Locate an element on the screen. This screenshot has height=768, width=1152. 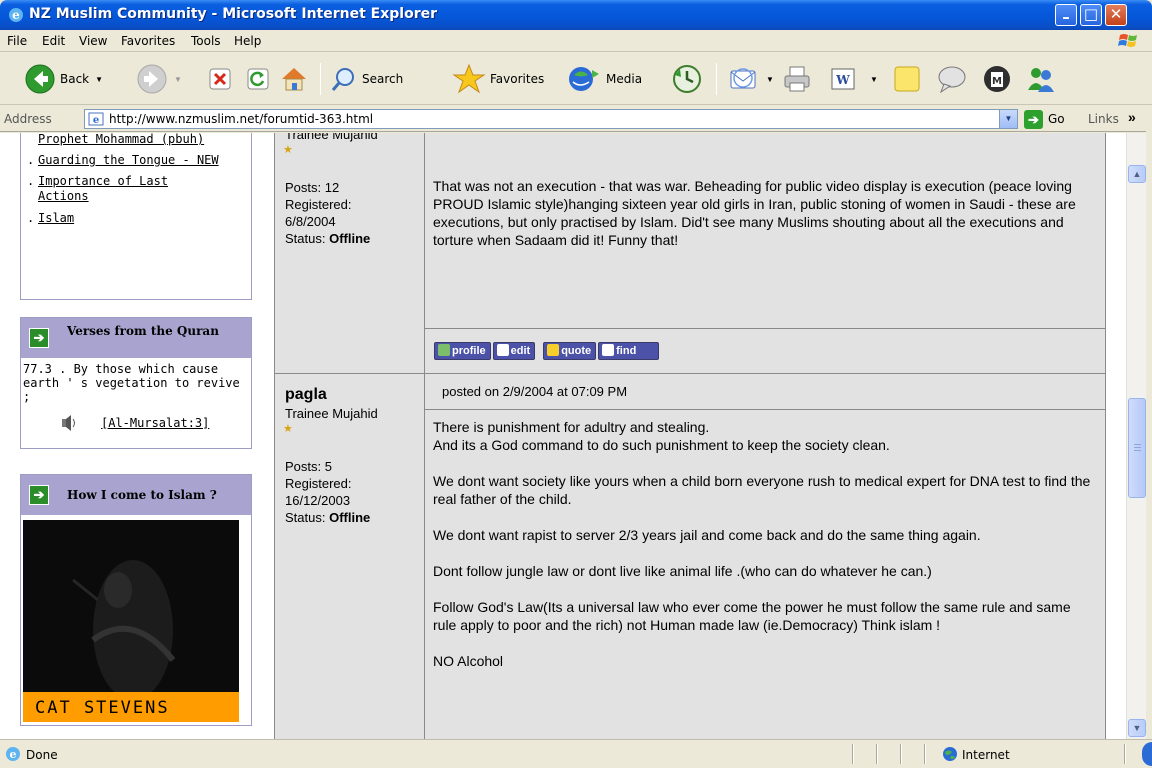
toolbar: Back ▼ ▼ Search Favorites Media ▼ W ▼ M is located at coordinates (576, 79).